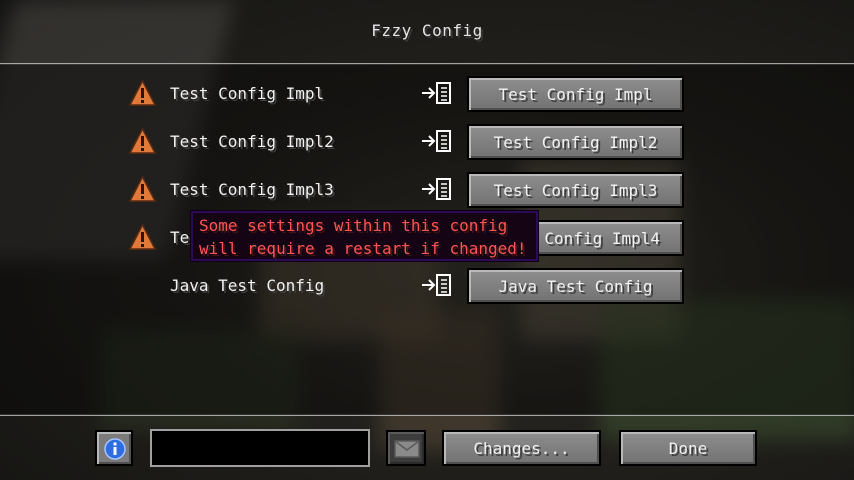 This screenshot has height=480, width=854. Describe the element at coordinates (575, 142) in the screenshot. I see `open-config-button: Test Config Impl2` at that location.